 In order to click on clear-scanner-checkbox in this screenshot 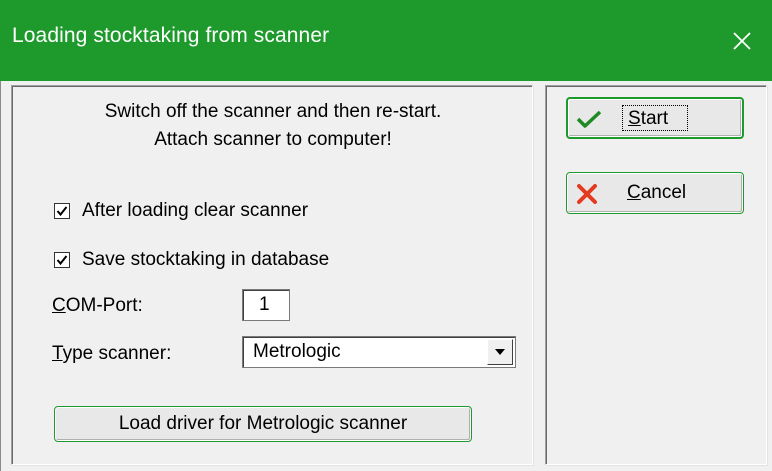, I will do `click(62, 211)`.